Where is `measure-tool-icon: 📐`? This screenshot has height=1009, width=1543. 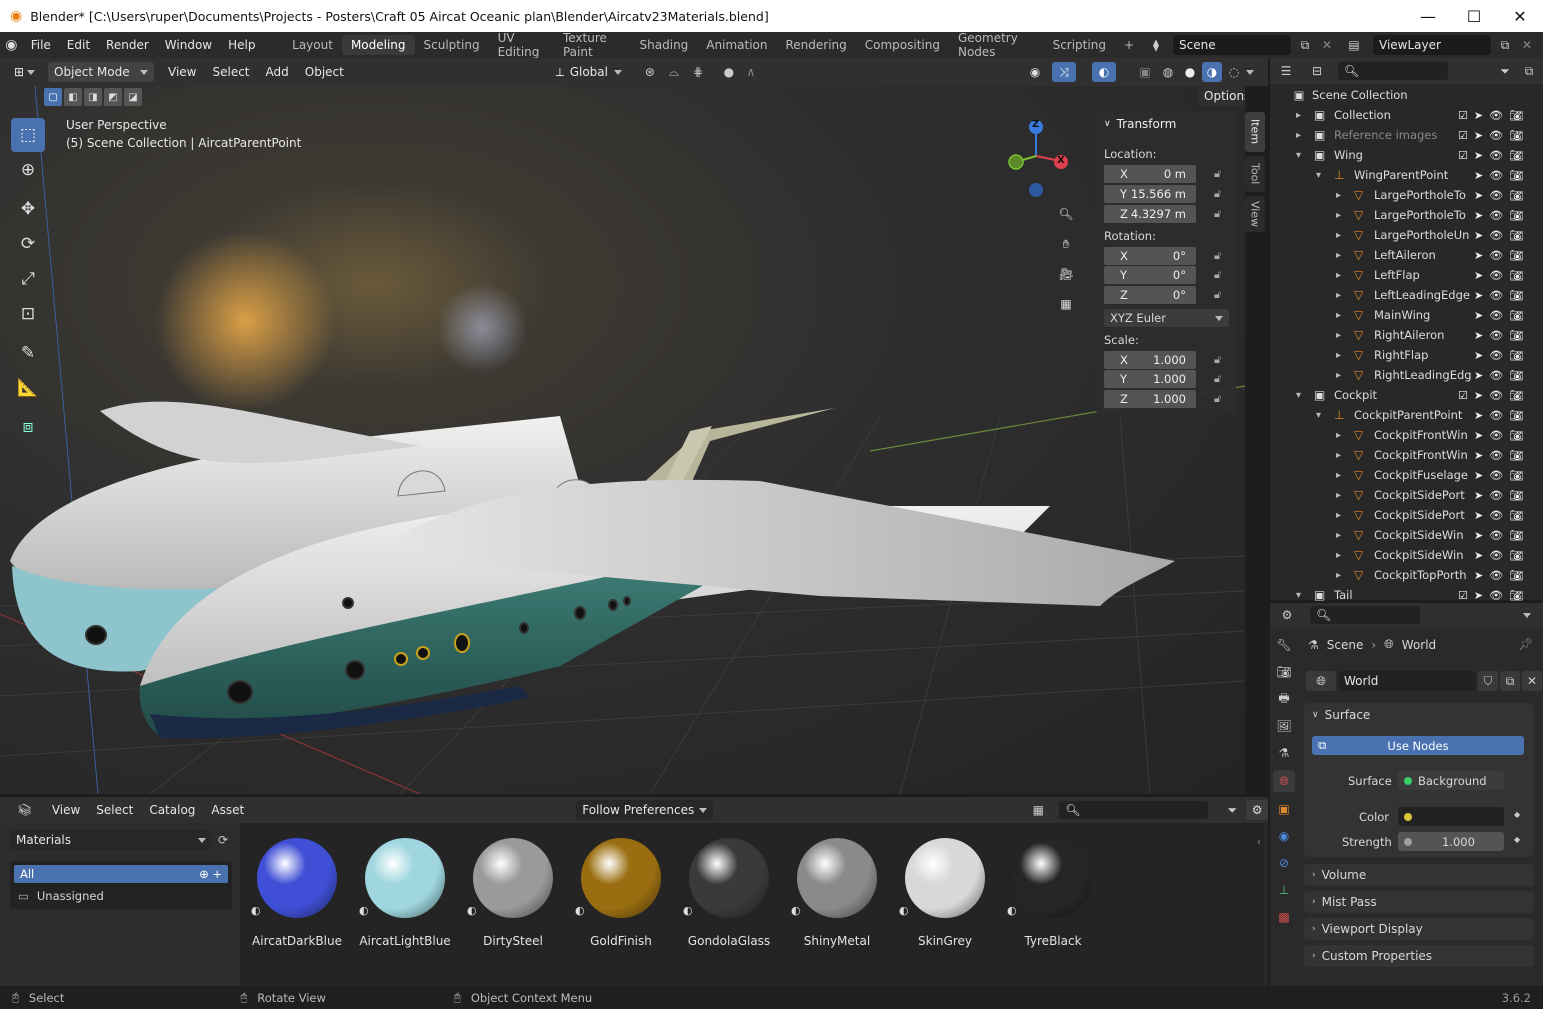 measure-tool-icon: 📐 is located at coordinates (28, 388).